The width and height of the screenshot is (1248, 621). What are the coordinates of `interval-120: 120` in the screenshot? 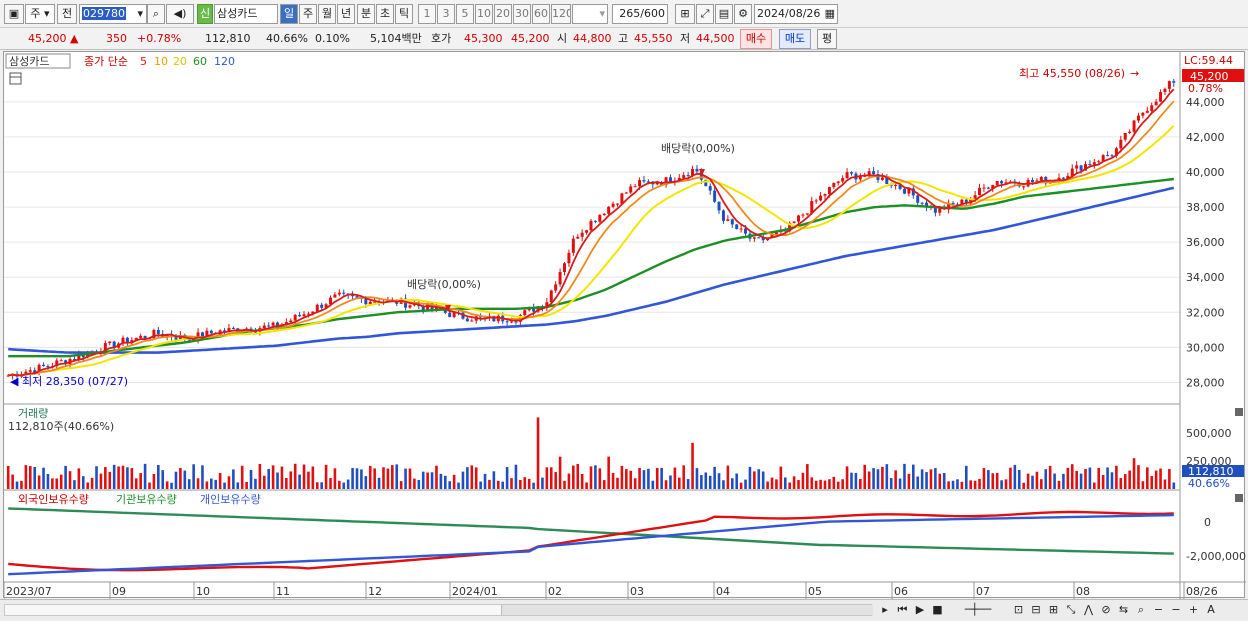 It's located at (561, 14).